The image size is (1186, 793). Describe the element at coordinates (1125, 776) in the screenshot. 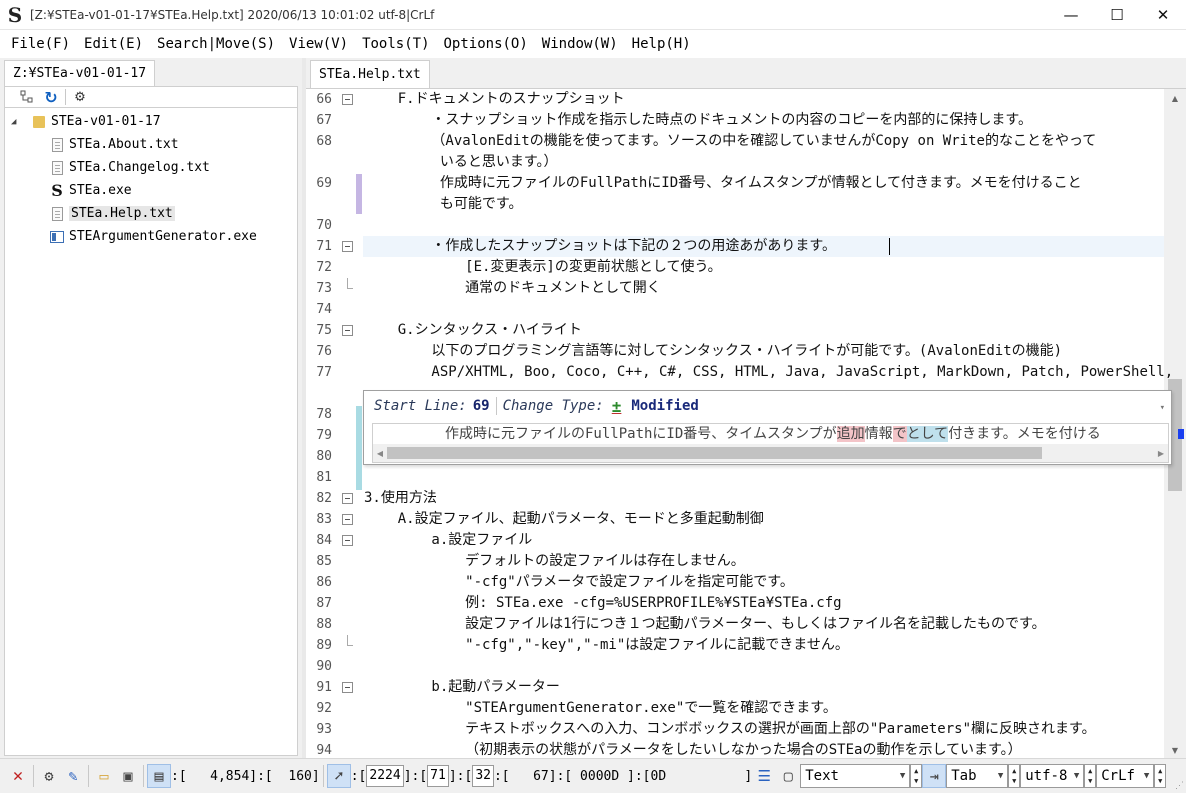

I see `eol-select: CrLf ▼` at that location.